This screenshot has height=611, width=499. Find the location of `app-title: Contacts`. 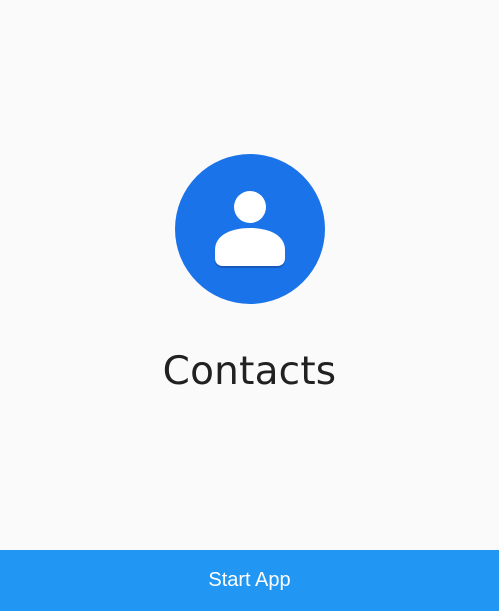

app-title: Contacts is located at coordinates (249, 371).